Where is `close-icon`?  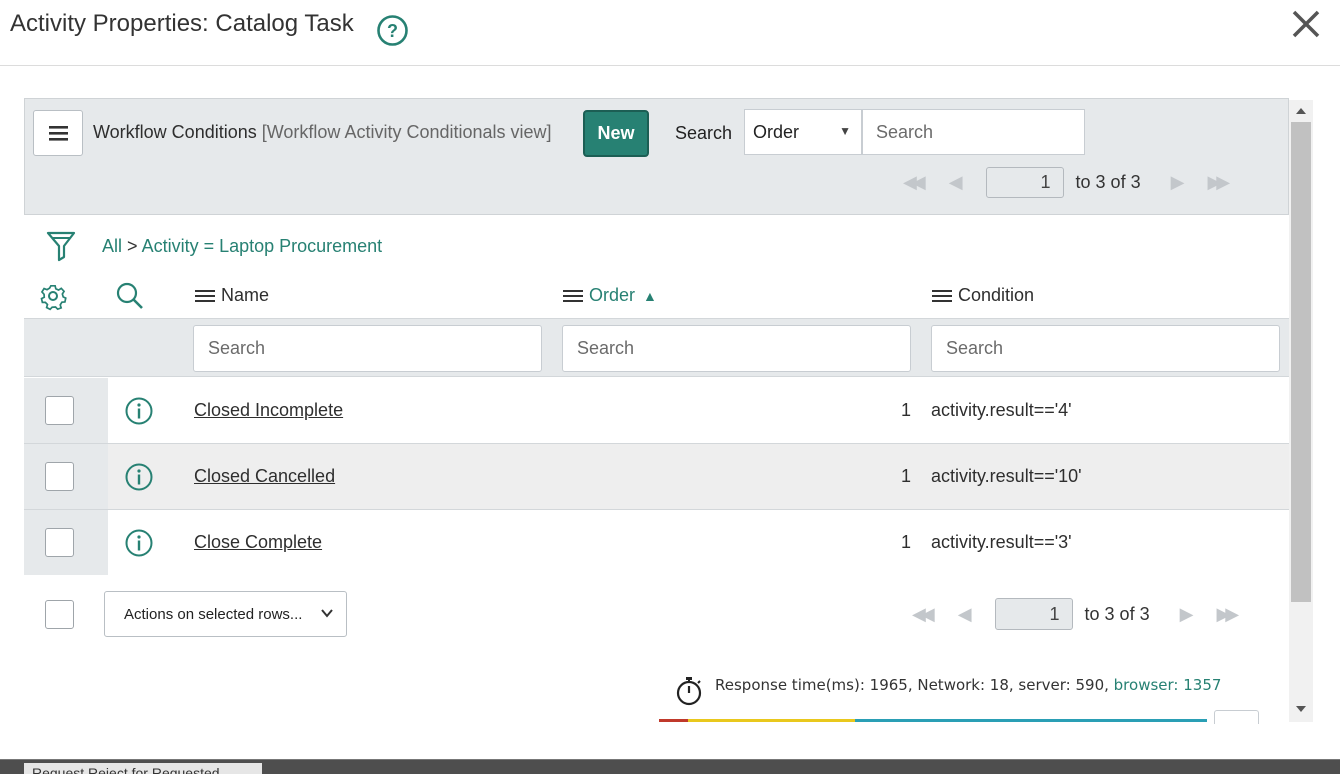 close-icon is located at coordinates (1306, 24).